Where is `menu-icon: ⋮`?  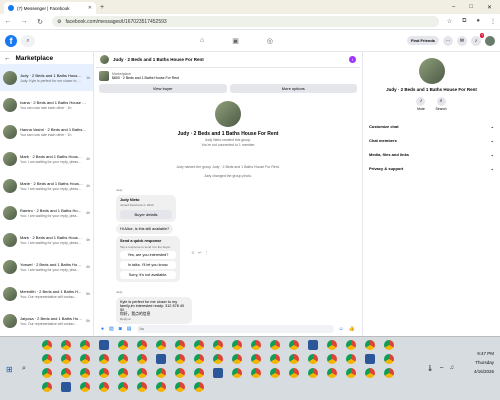 menu-icon: ⋮ is located at coordinates (493, 21).